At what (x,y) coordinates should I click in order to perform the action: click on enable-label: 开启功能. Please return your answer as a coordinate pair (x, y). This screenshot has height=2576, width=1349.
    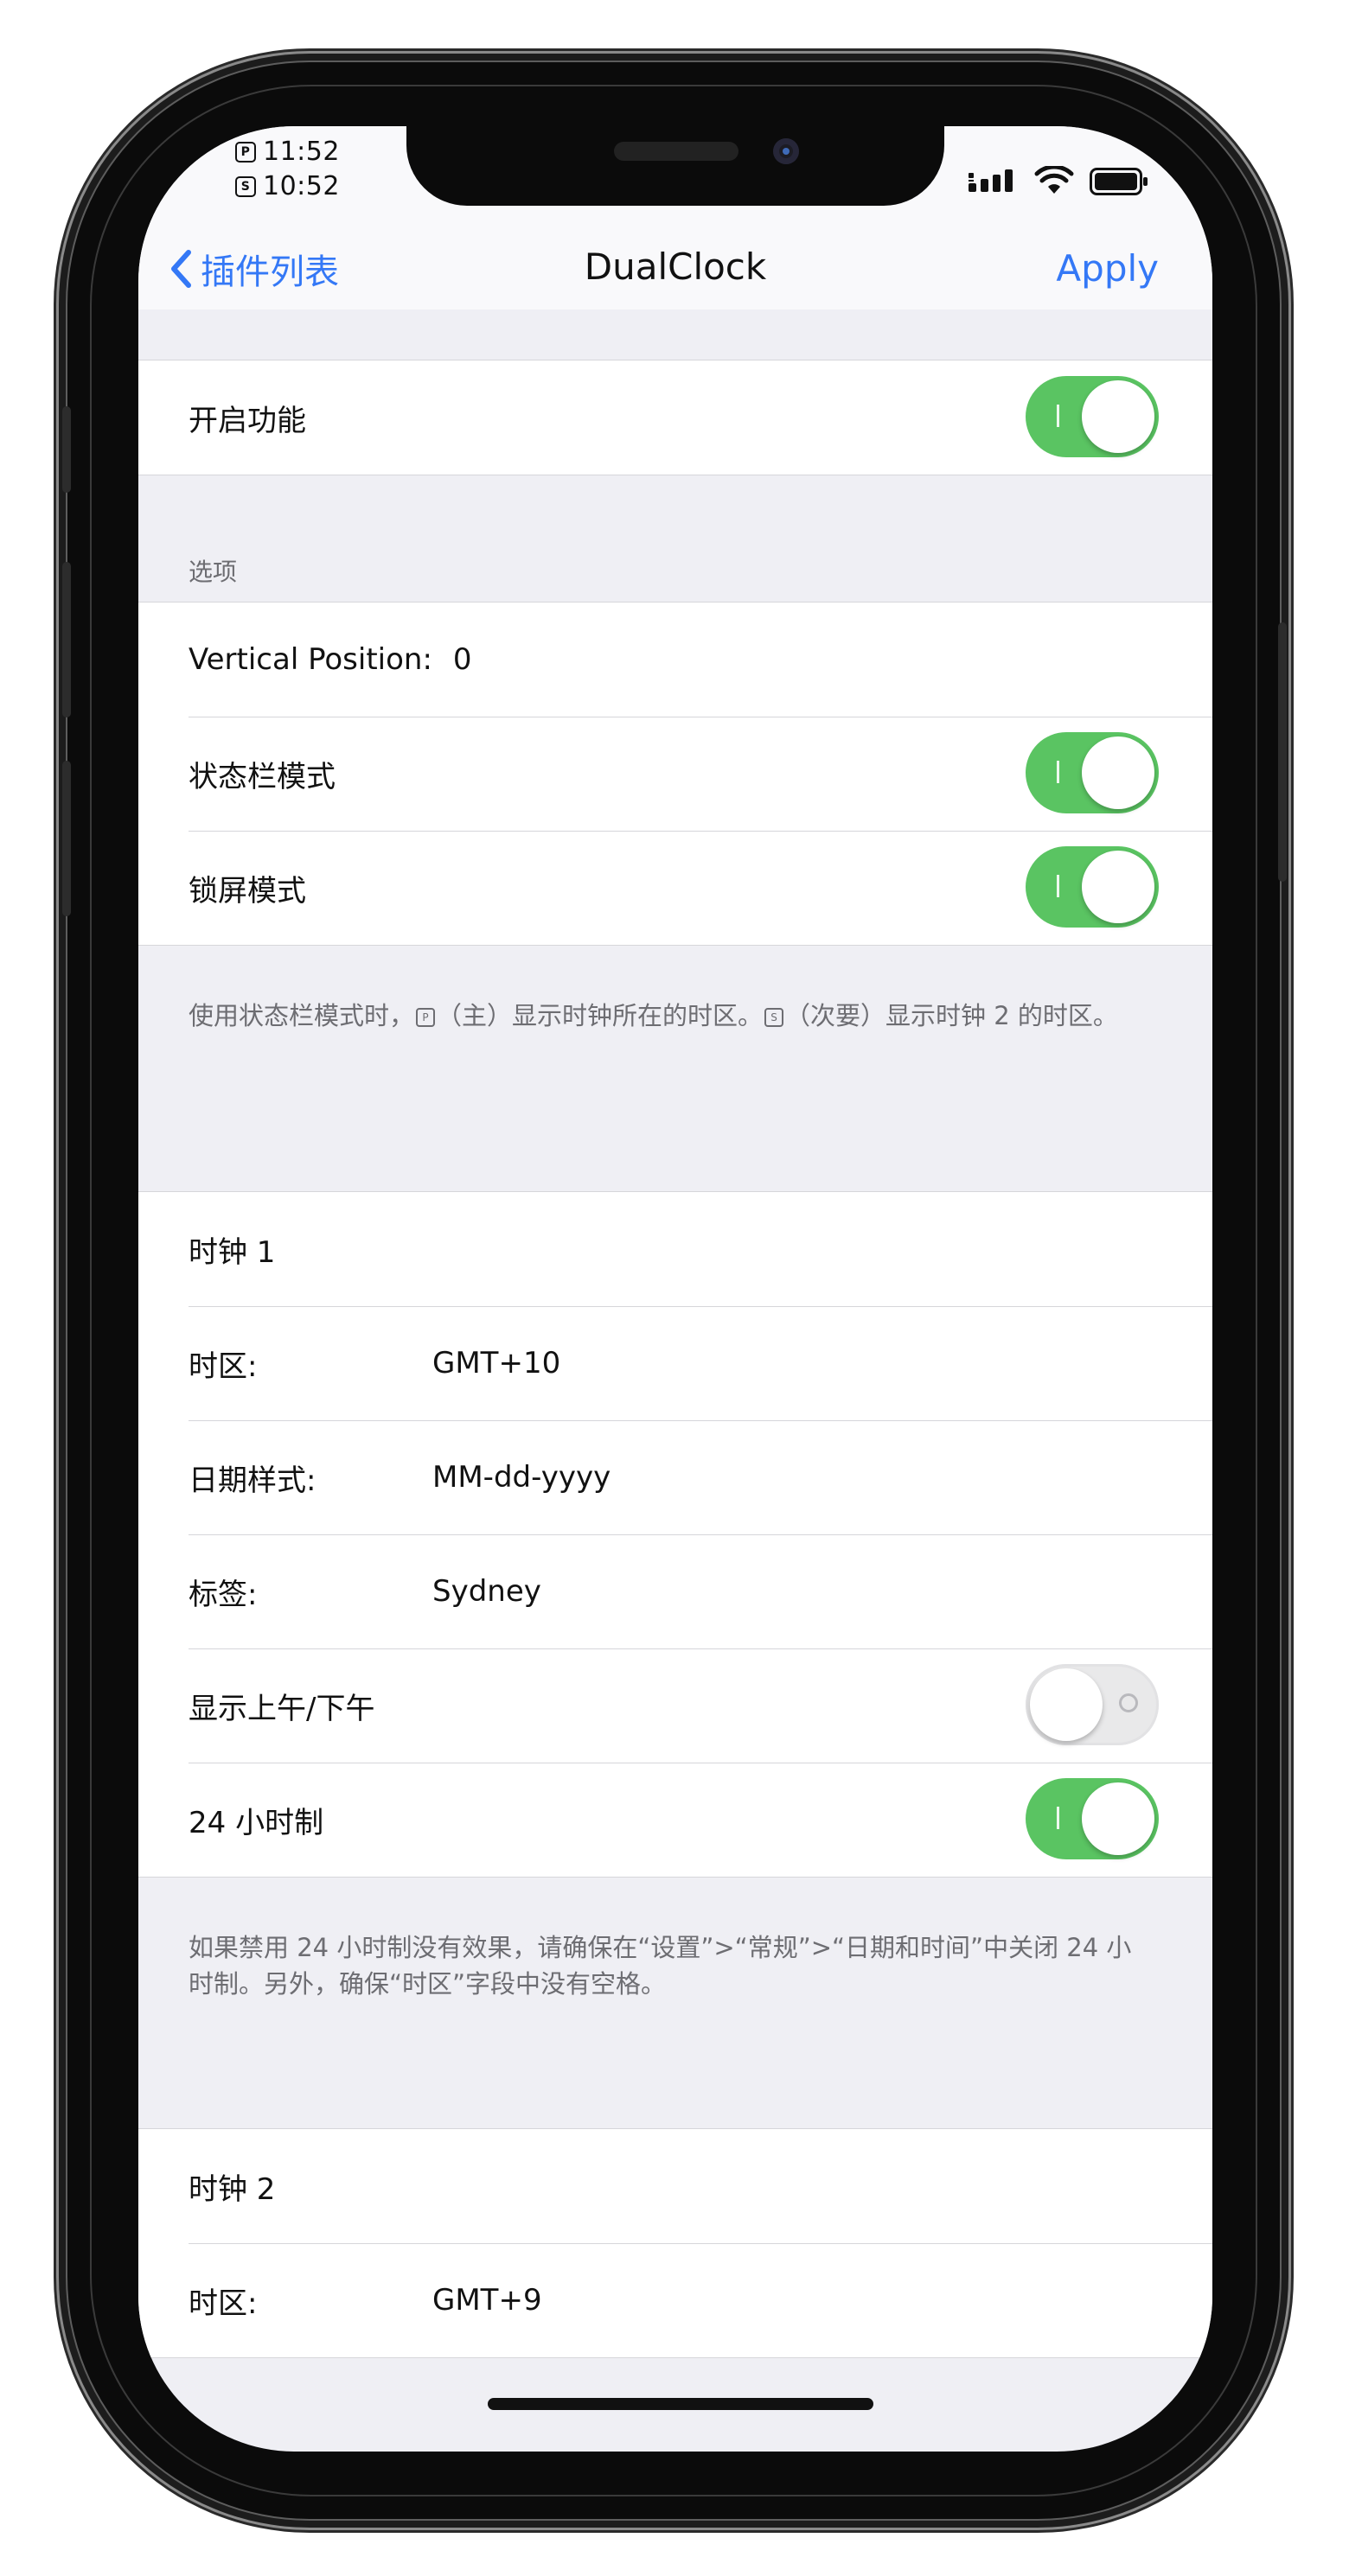
    Looking at the image, I should click on (247, 420).